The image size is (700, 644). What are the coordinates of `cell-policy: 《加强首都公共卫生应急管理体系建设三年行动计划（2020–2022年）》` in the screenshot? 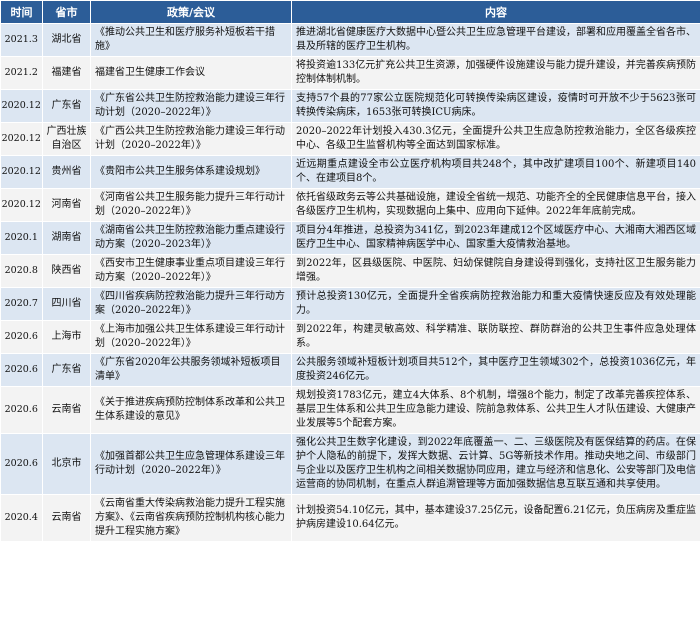 It's located at (191, 464).